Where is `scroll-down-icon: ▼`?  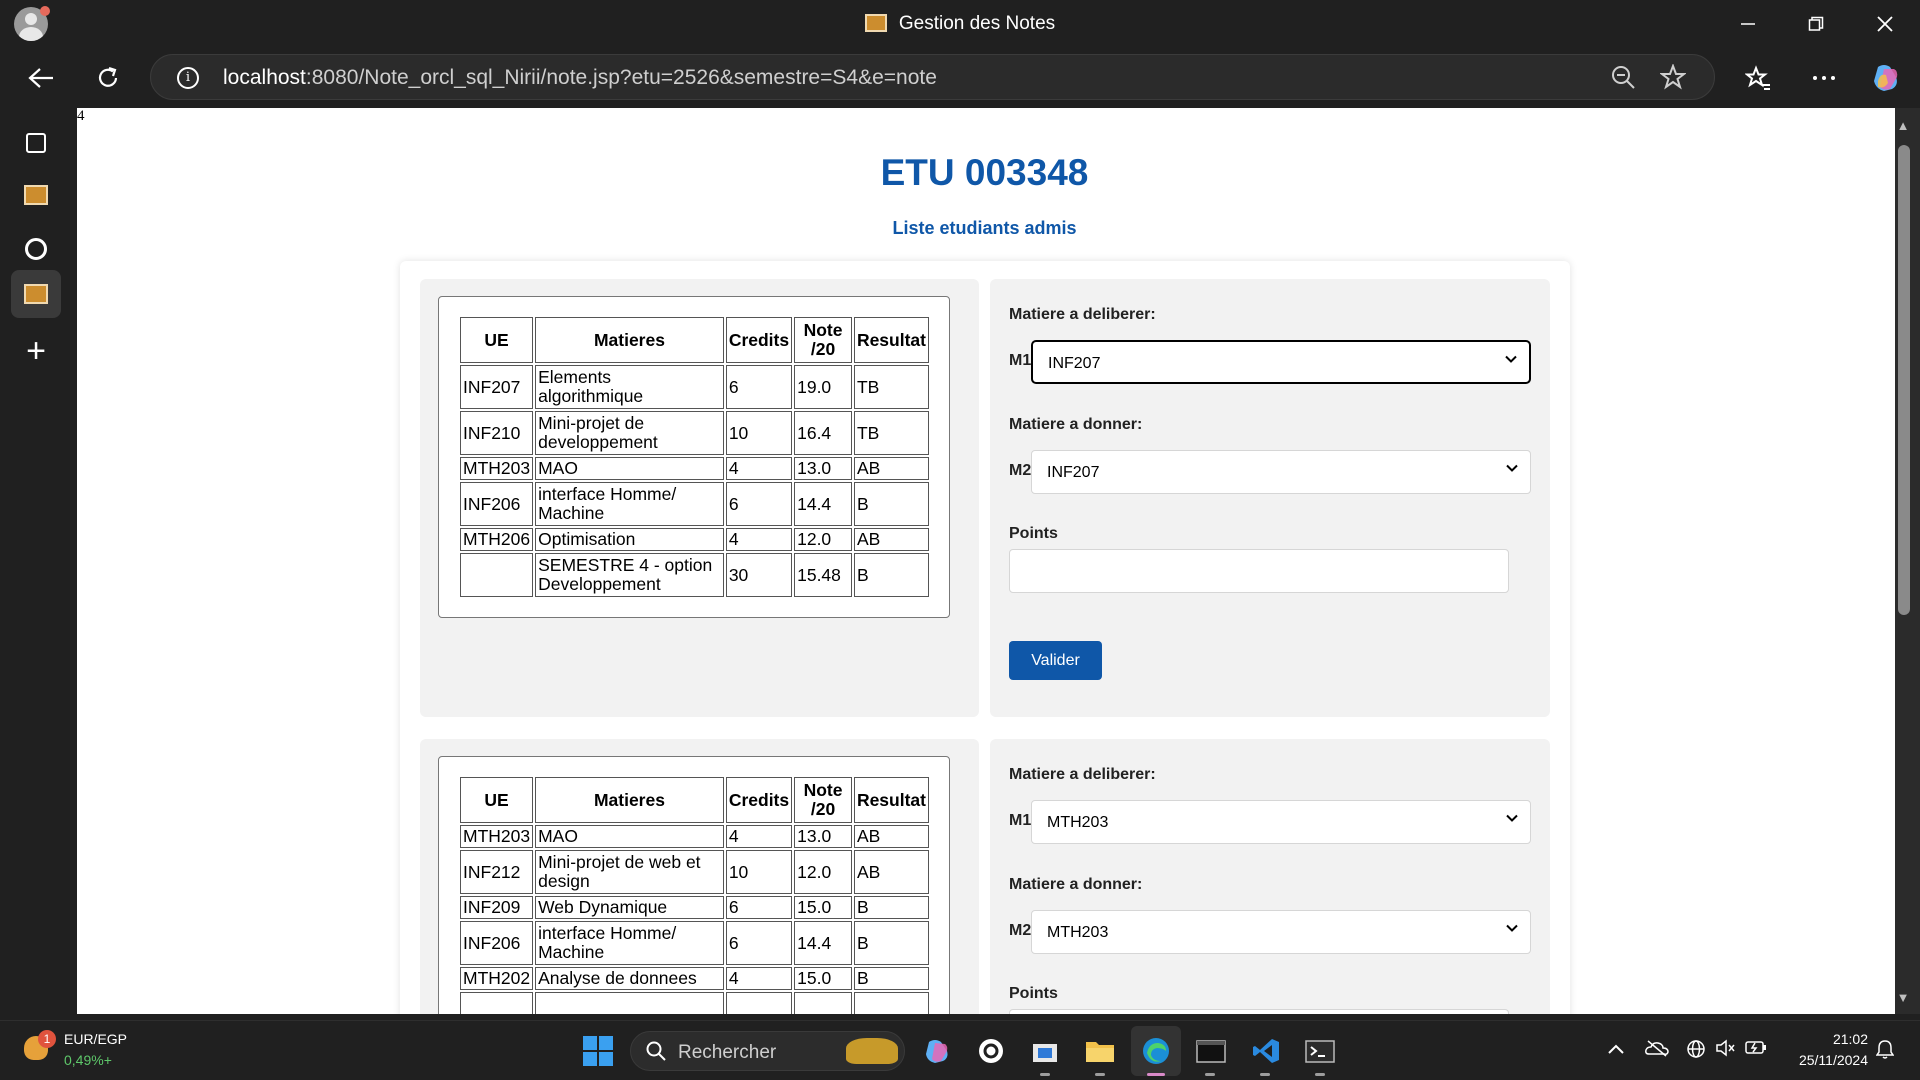 scroll-down-icon: ▼ is located at coordinates (1903, 997).